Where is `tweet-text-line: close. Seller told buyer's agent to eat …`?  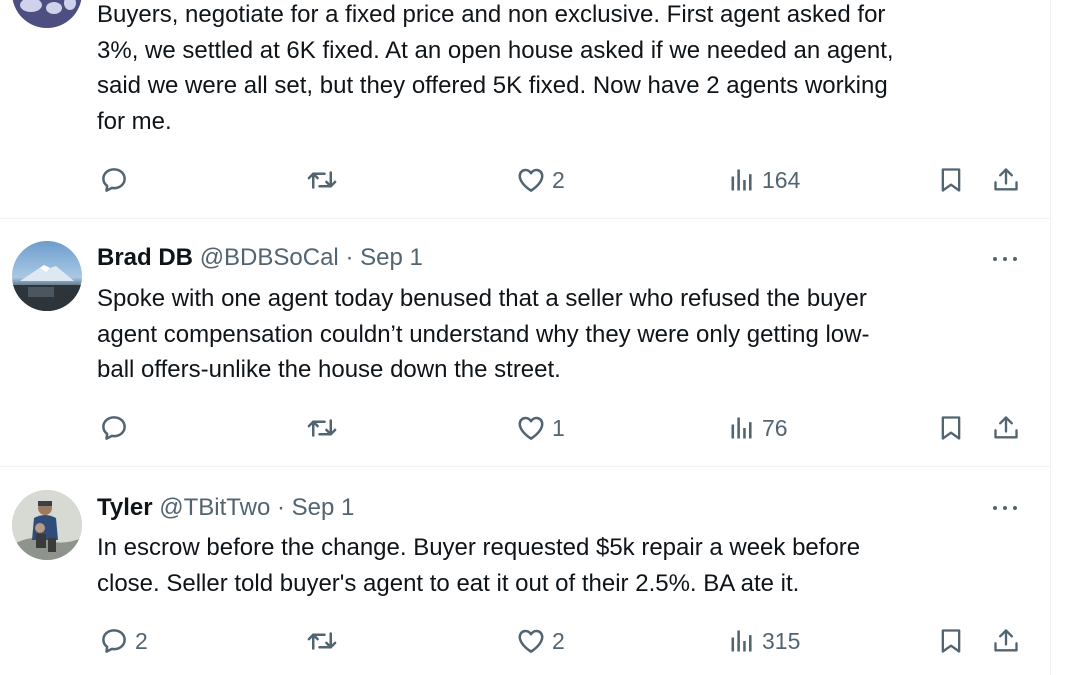 tweet-text-line: close. Seller told buyer's agent to eat … is located at coordinates (448, 583).